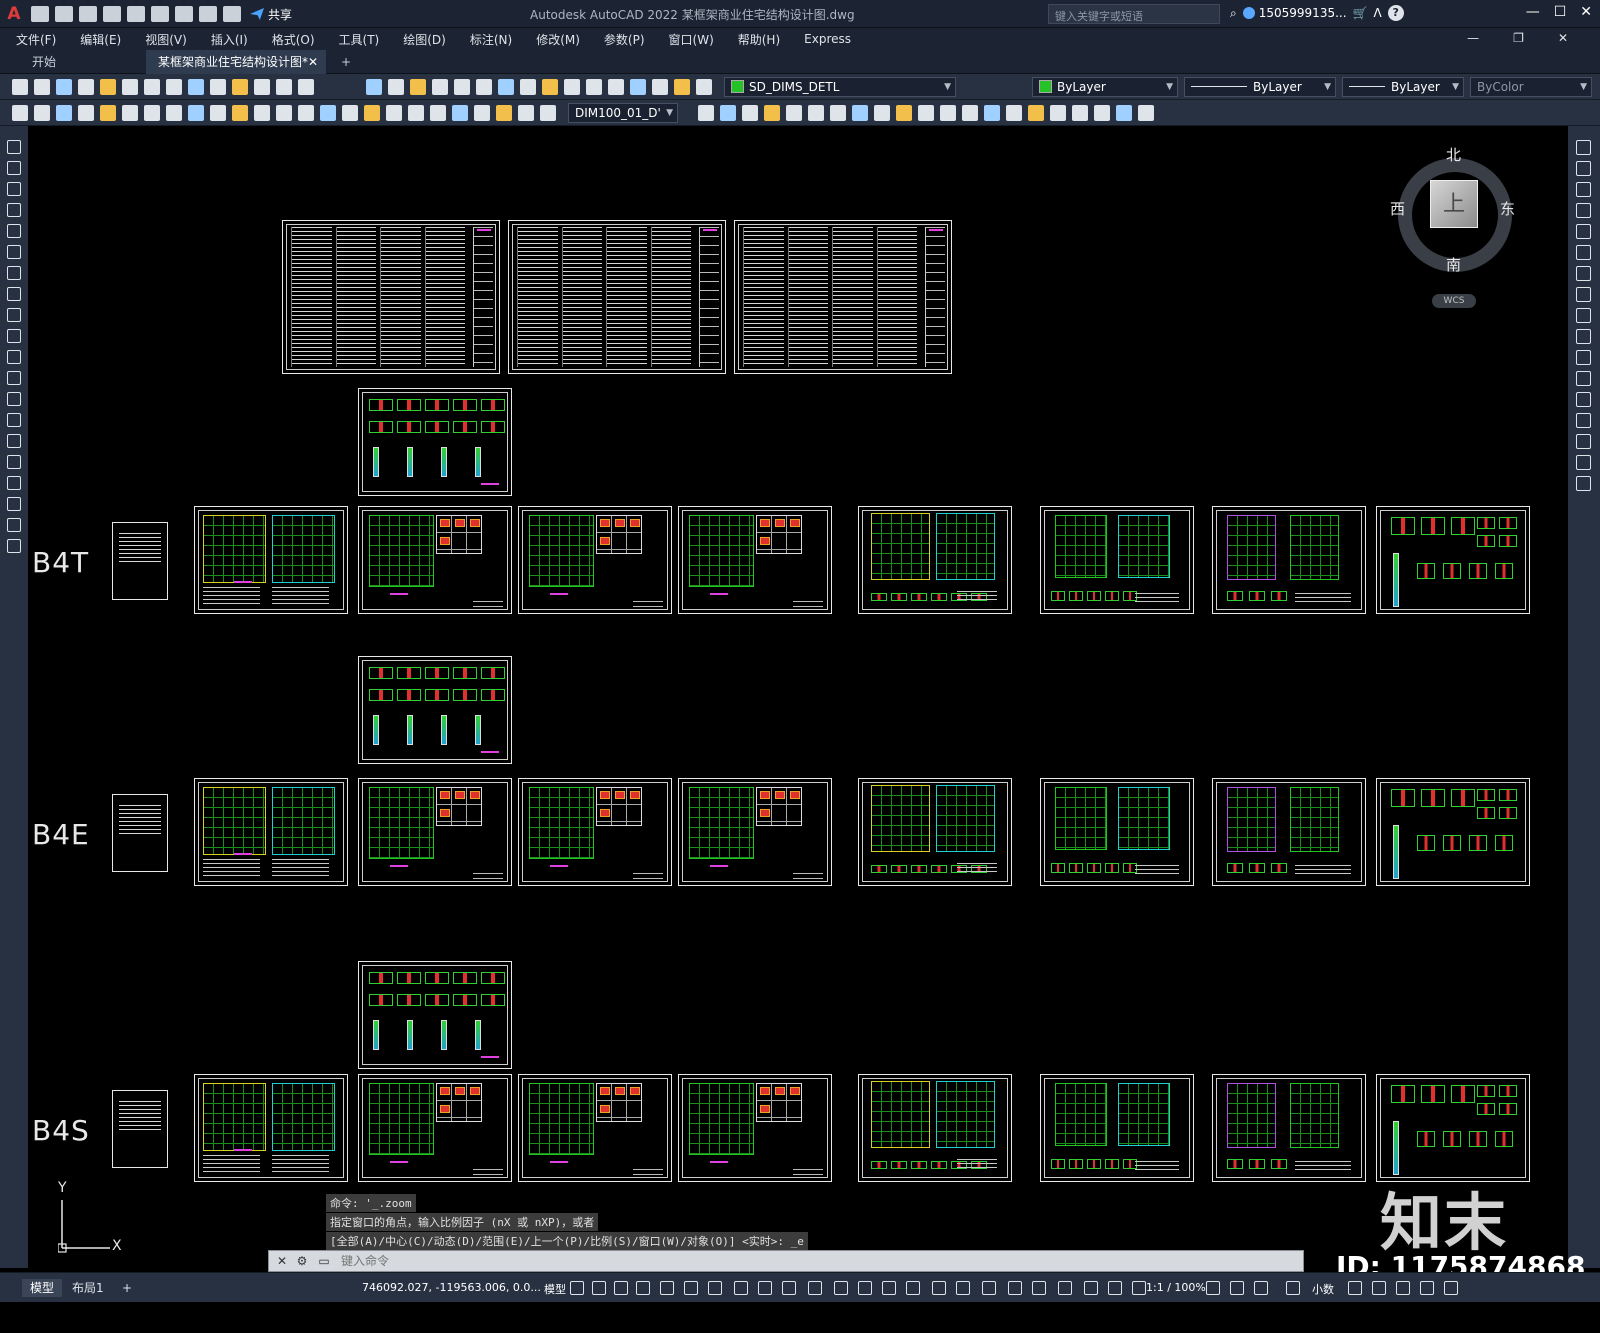 The height and width of the screenshot is (1333, 1600). What do you see at coordinates (558, 39) in the screenshot?
I see `menu-item: 修改(M)` at bounding box center [558, 39].